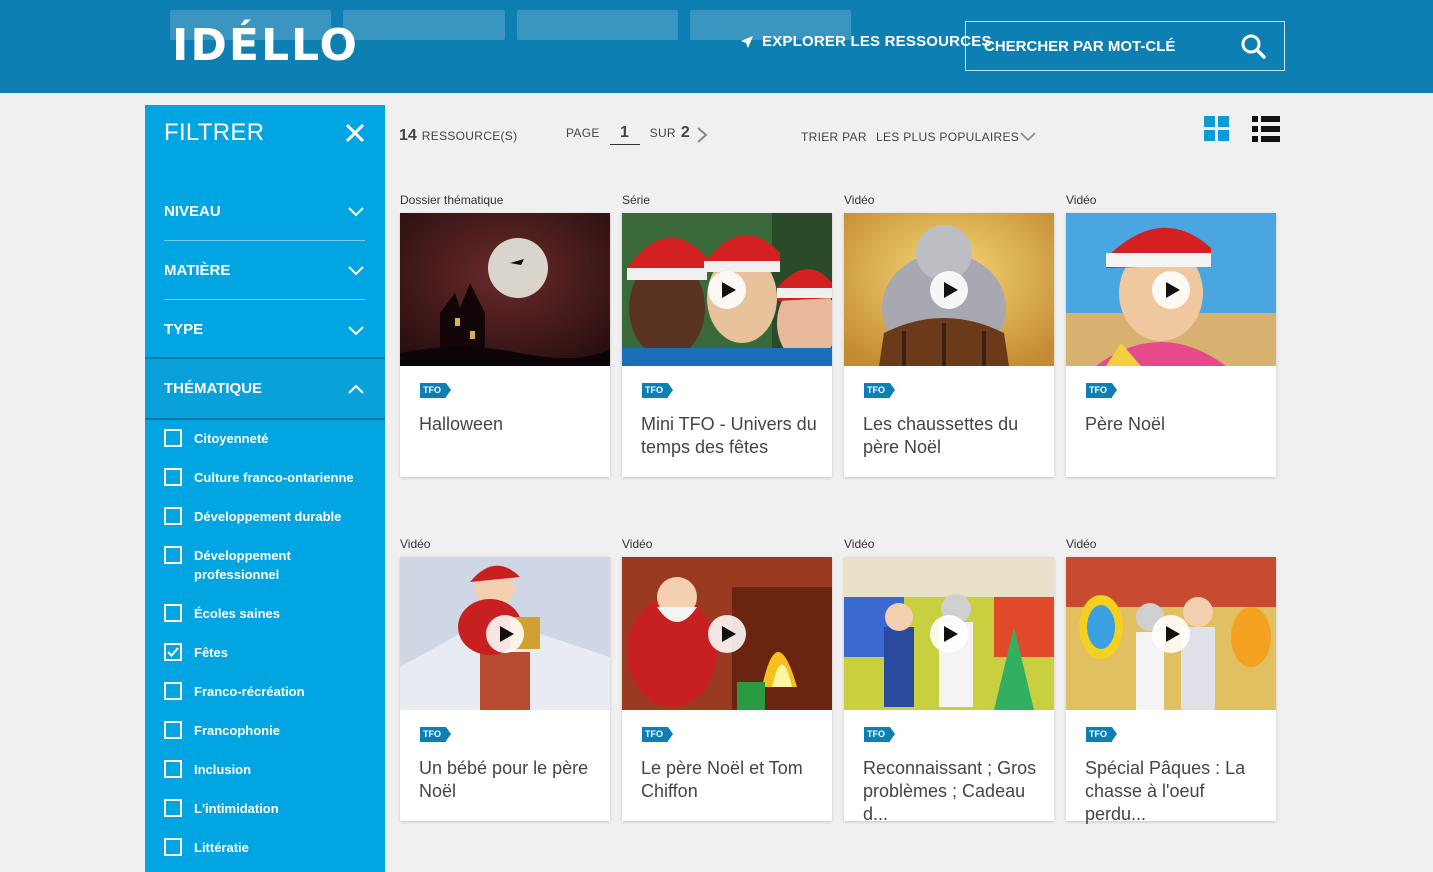 The height and width of the screenshot is (872, 1433). What do you see at coordinates (509, 424) in the screenshot?
I see `card-title: Halloween` at bounding box center [509, 424].